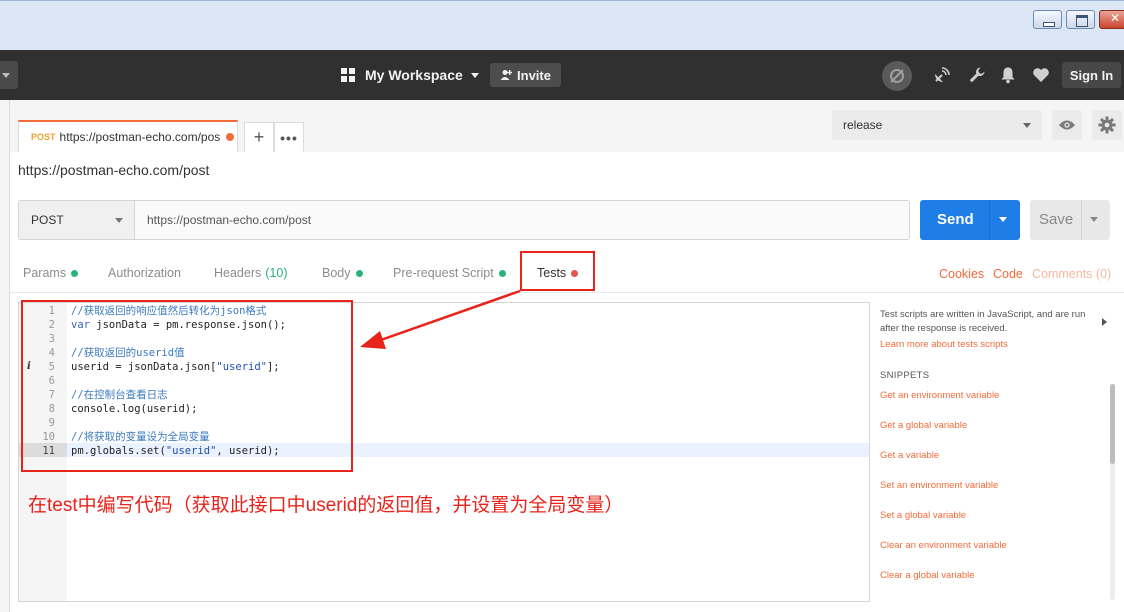  What do you see at coordinates (414, 75) in the screenshot?
I see `workspace-label: My Workspace` at bounding box center [414, 75].